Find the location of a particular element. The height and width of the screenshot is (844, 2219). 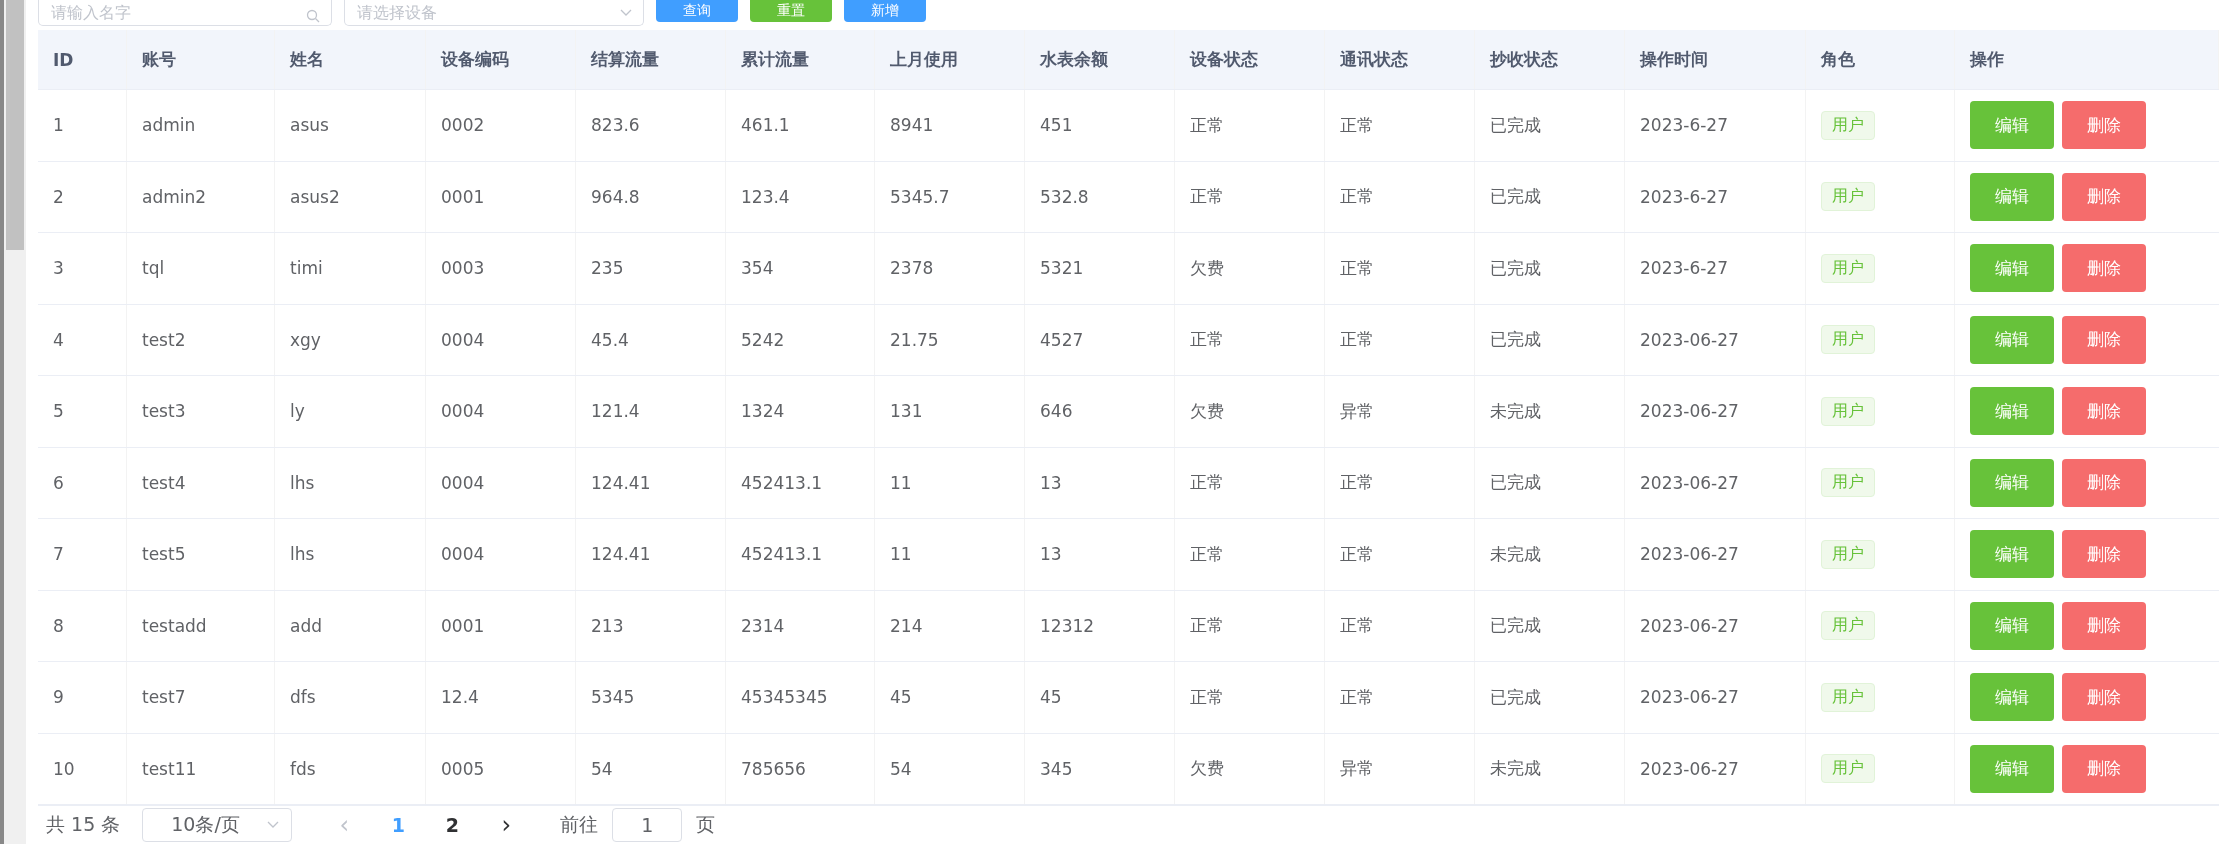

column-header: 通讯状态 is located at coordinates (1400, 59).